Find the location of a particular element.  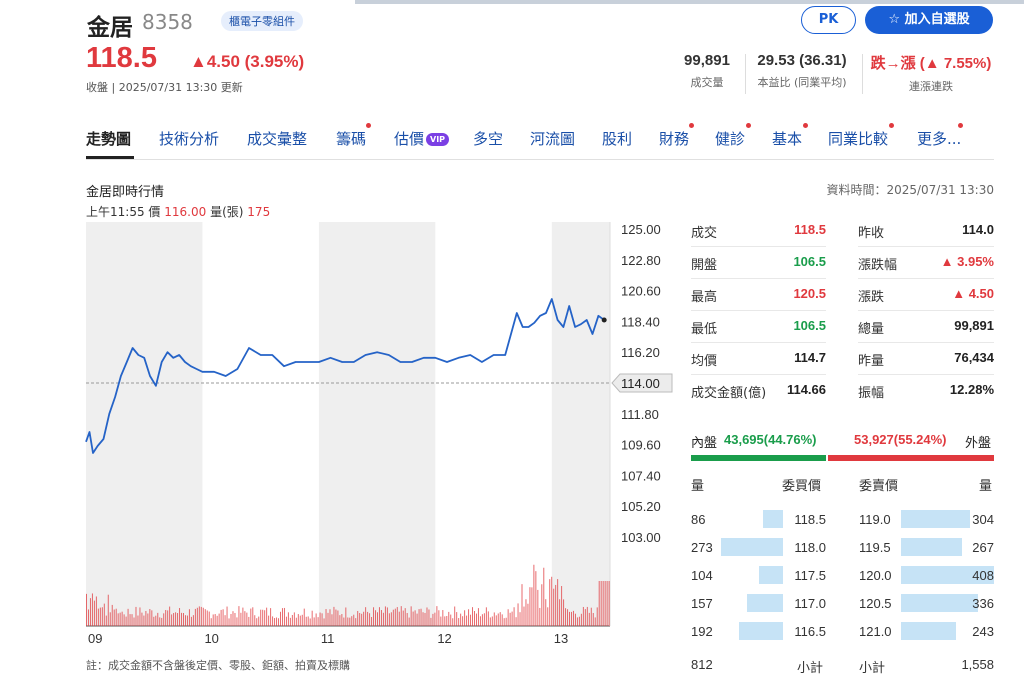

bid-volume: 104 is located at coordinates (702, 575).